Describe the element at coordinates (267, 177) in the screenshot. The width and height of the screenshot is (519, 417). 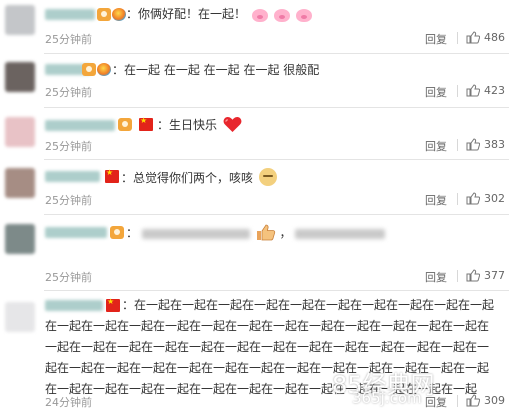
I see `doge-emoji` at that location.